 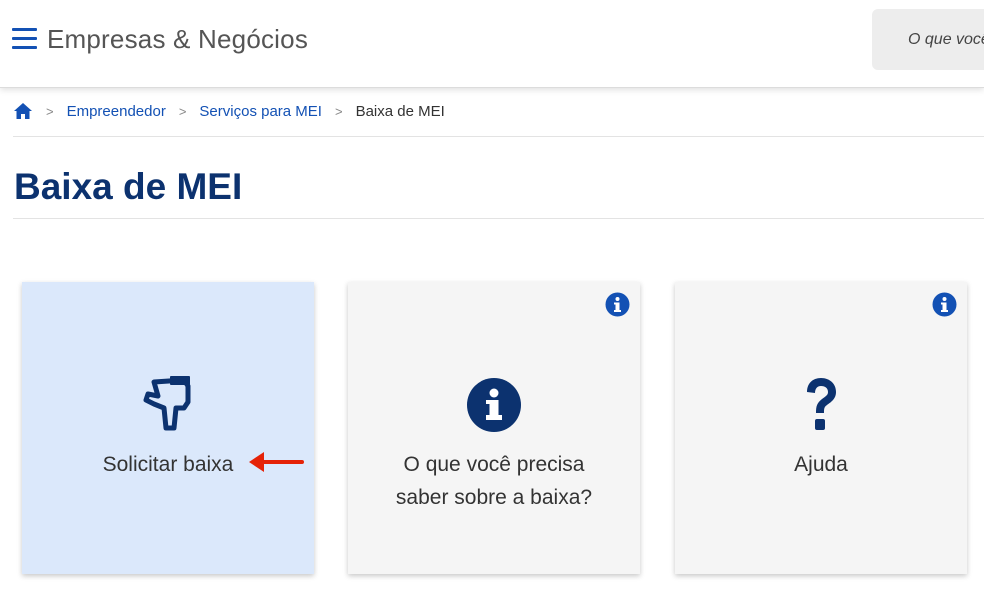 What do you see at coordinates (928, 39) in the screenshot?
I see `search-input` at bounding box center [928, 39].